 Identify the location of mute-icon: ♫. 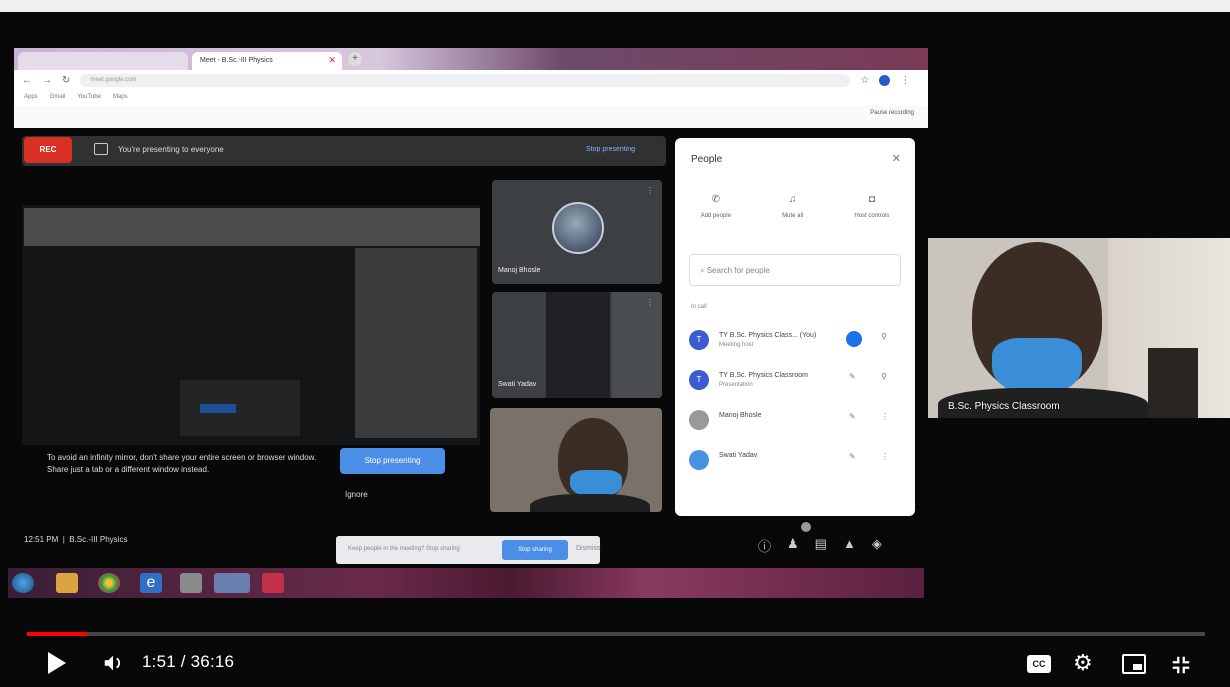
(792, 199).